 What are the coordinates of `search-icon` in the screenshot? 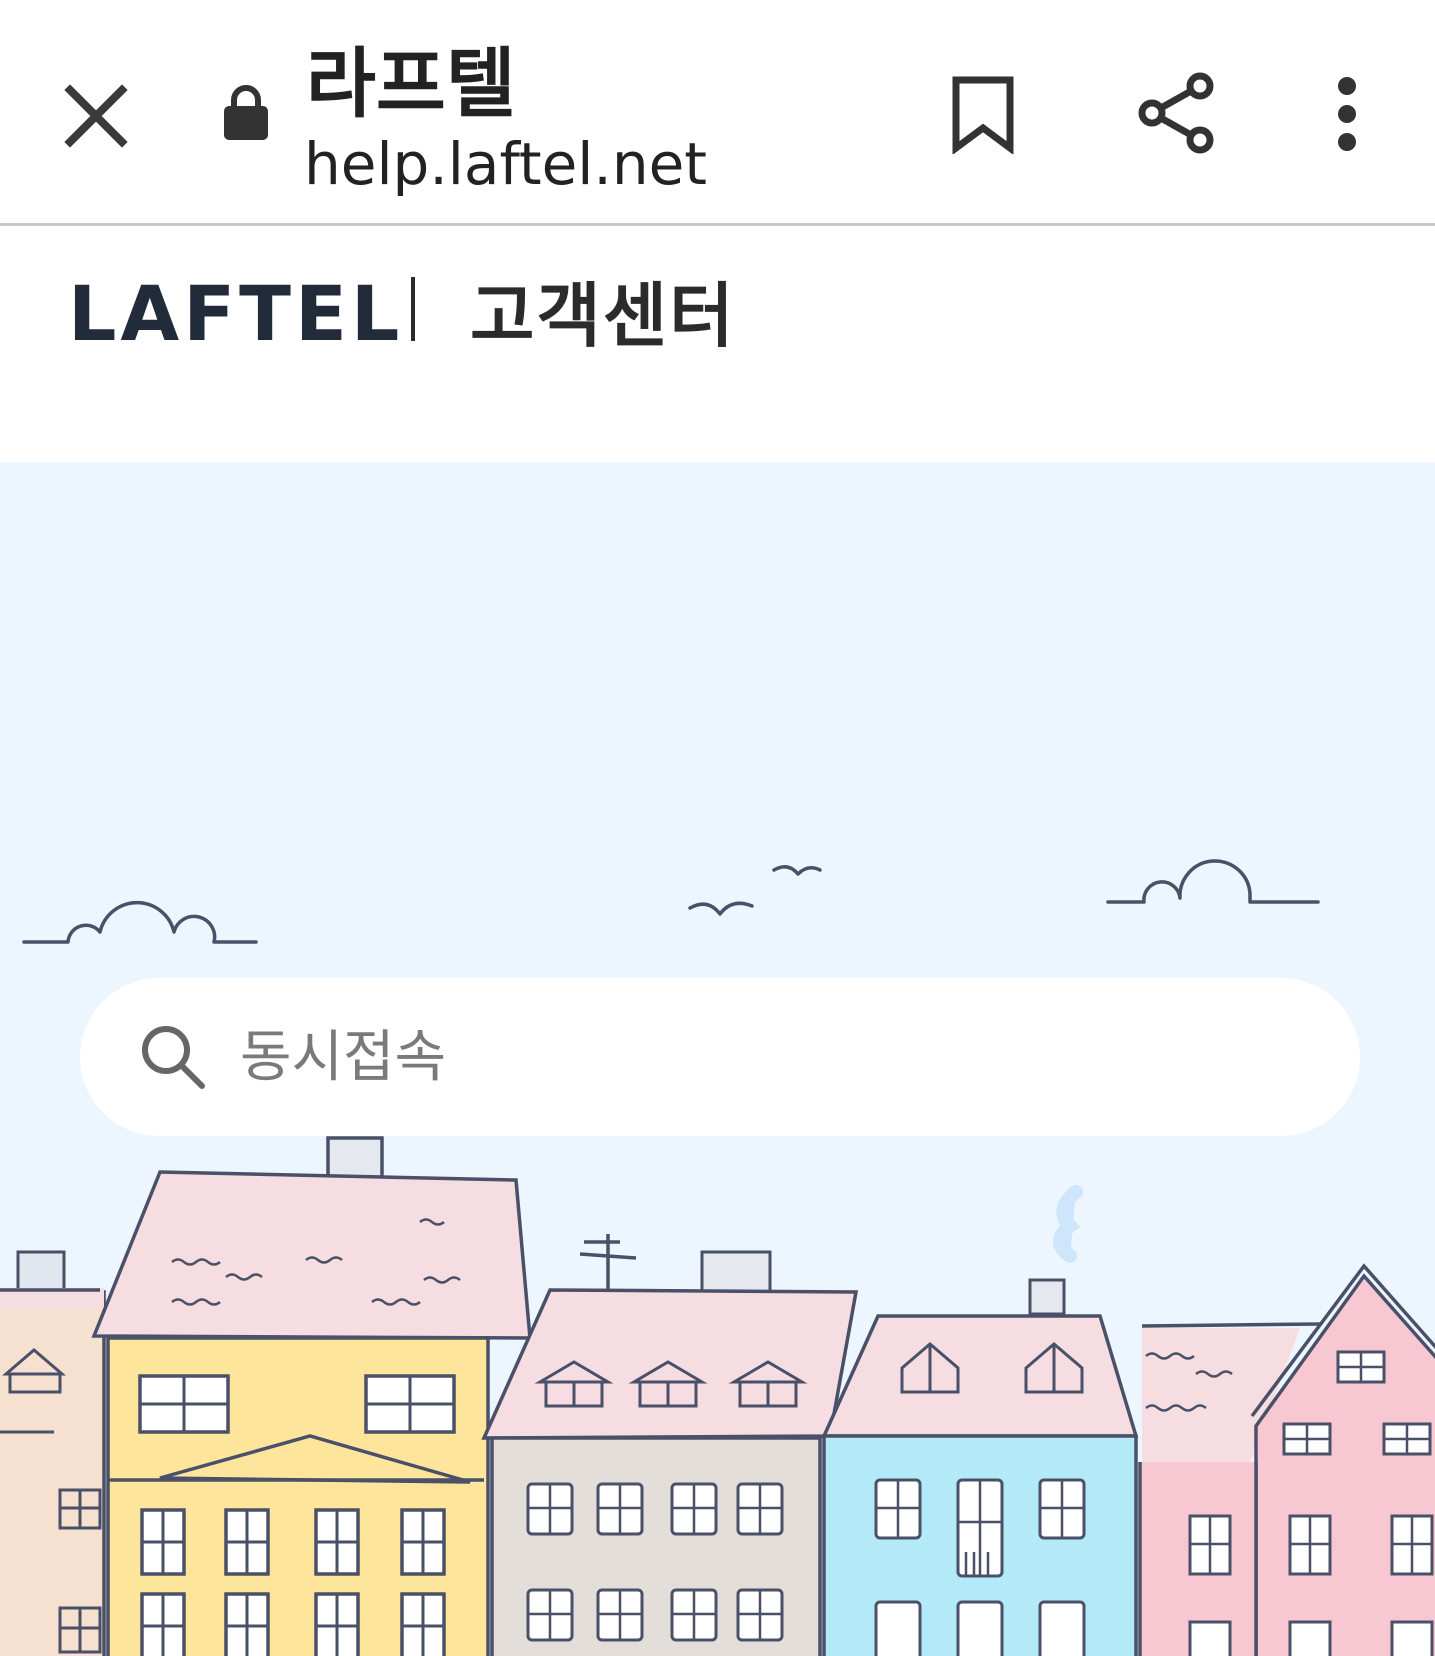 It's located at (174, 1058).